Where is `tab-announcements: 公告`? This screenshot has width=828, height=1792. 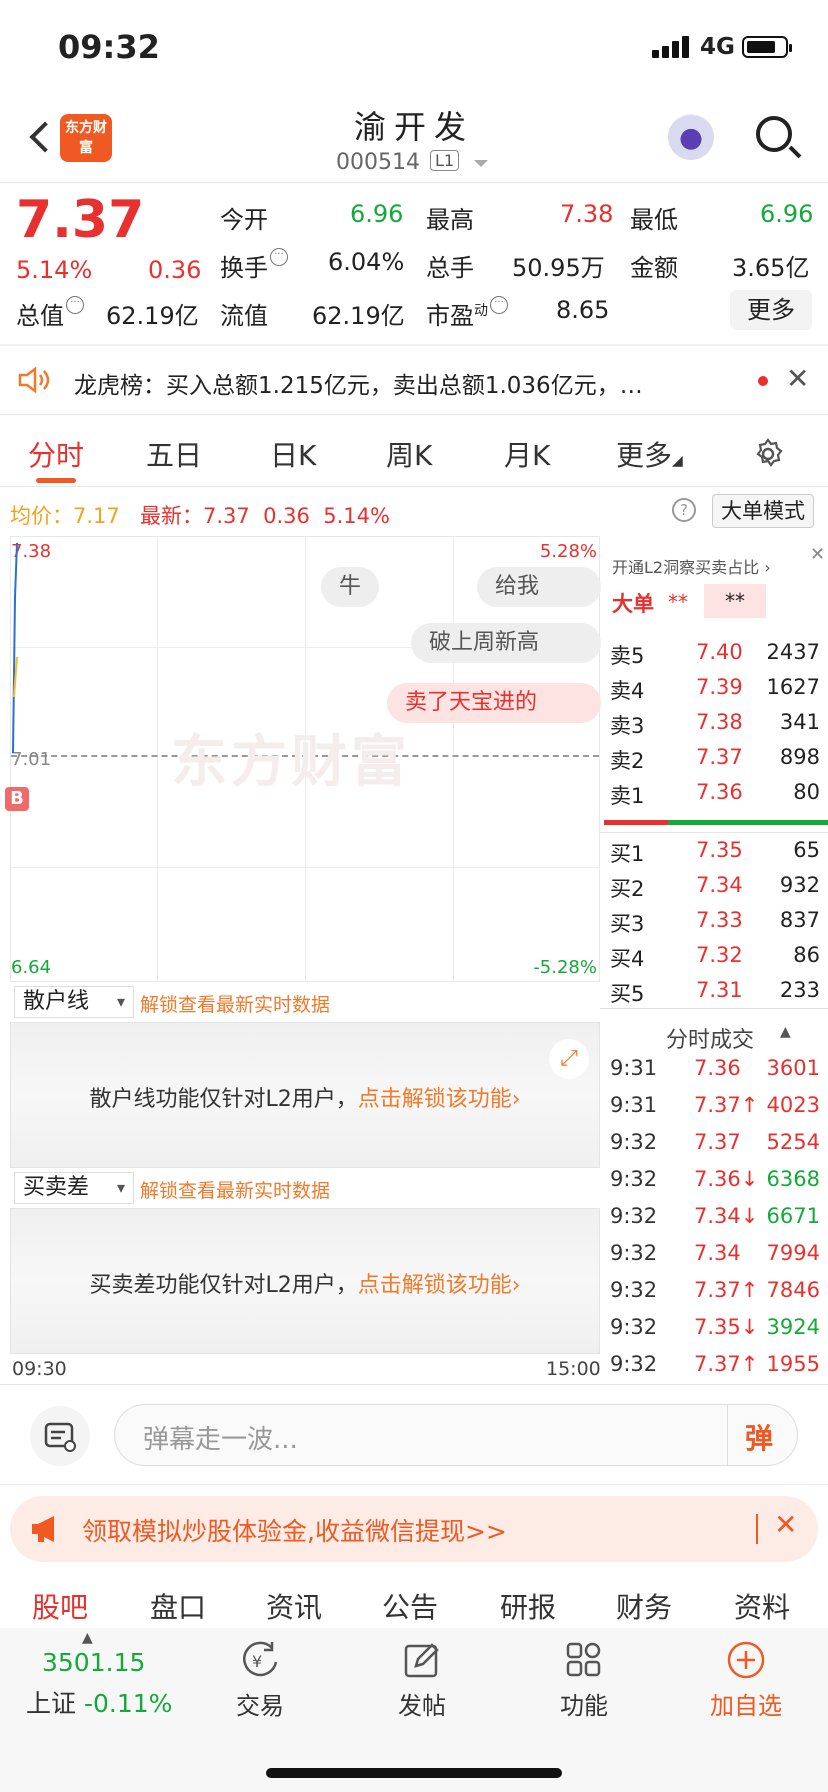
tab-announcements: 公告 is located at coordinates (410, 1606).